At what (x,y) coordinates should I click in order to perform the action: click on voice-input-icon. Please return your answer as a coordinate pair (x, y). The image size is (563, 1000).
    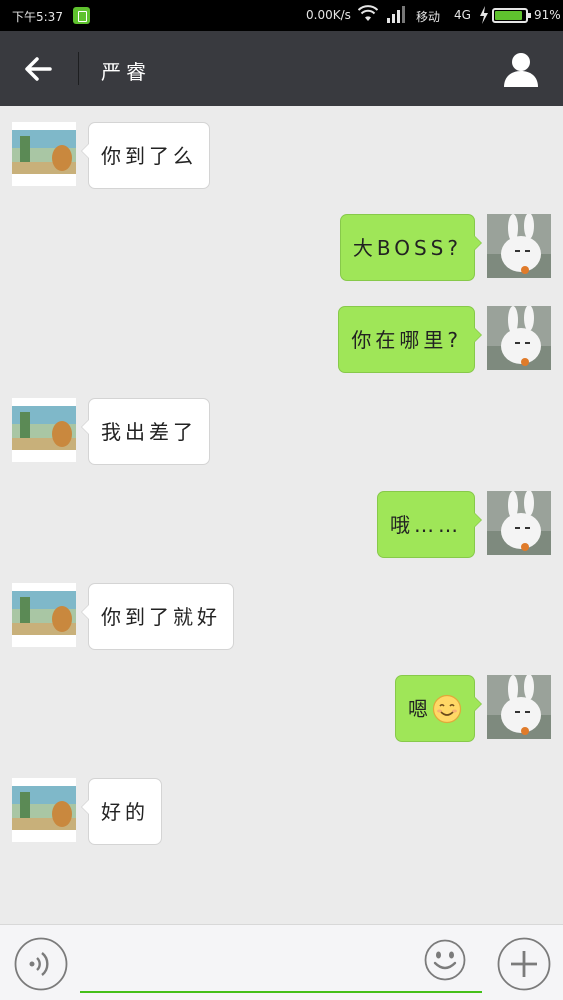
    Looking at the image, I should click on (41, 964).